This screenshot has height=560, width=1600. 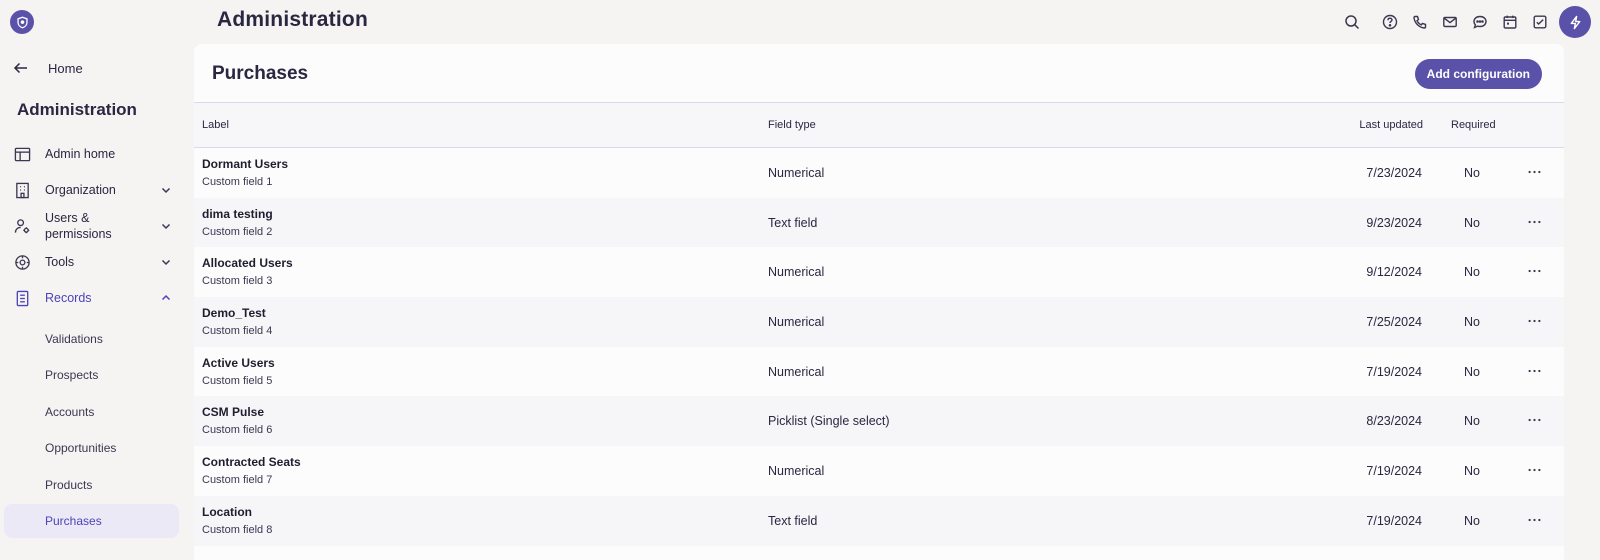 What do you see at coordinates (1394, 173) in the screenshot?
I see `last-updated: 7/23/2024` at bounding box center [1394, 173].